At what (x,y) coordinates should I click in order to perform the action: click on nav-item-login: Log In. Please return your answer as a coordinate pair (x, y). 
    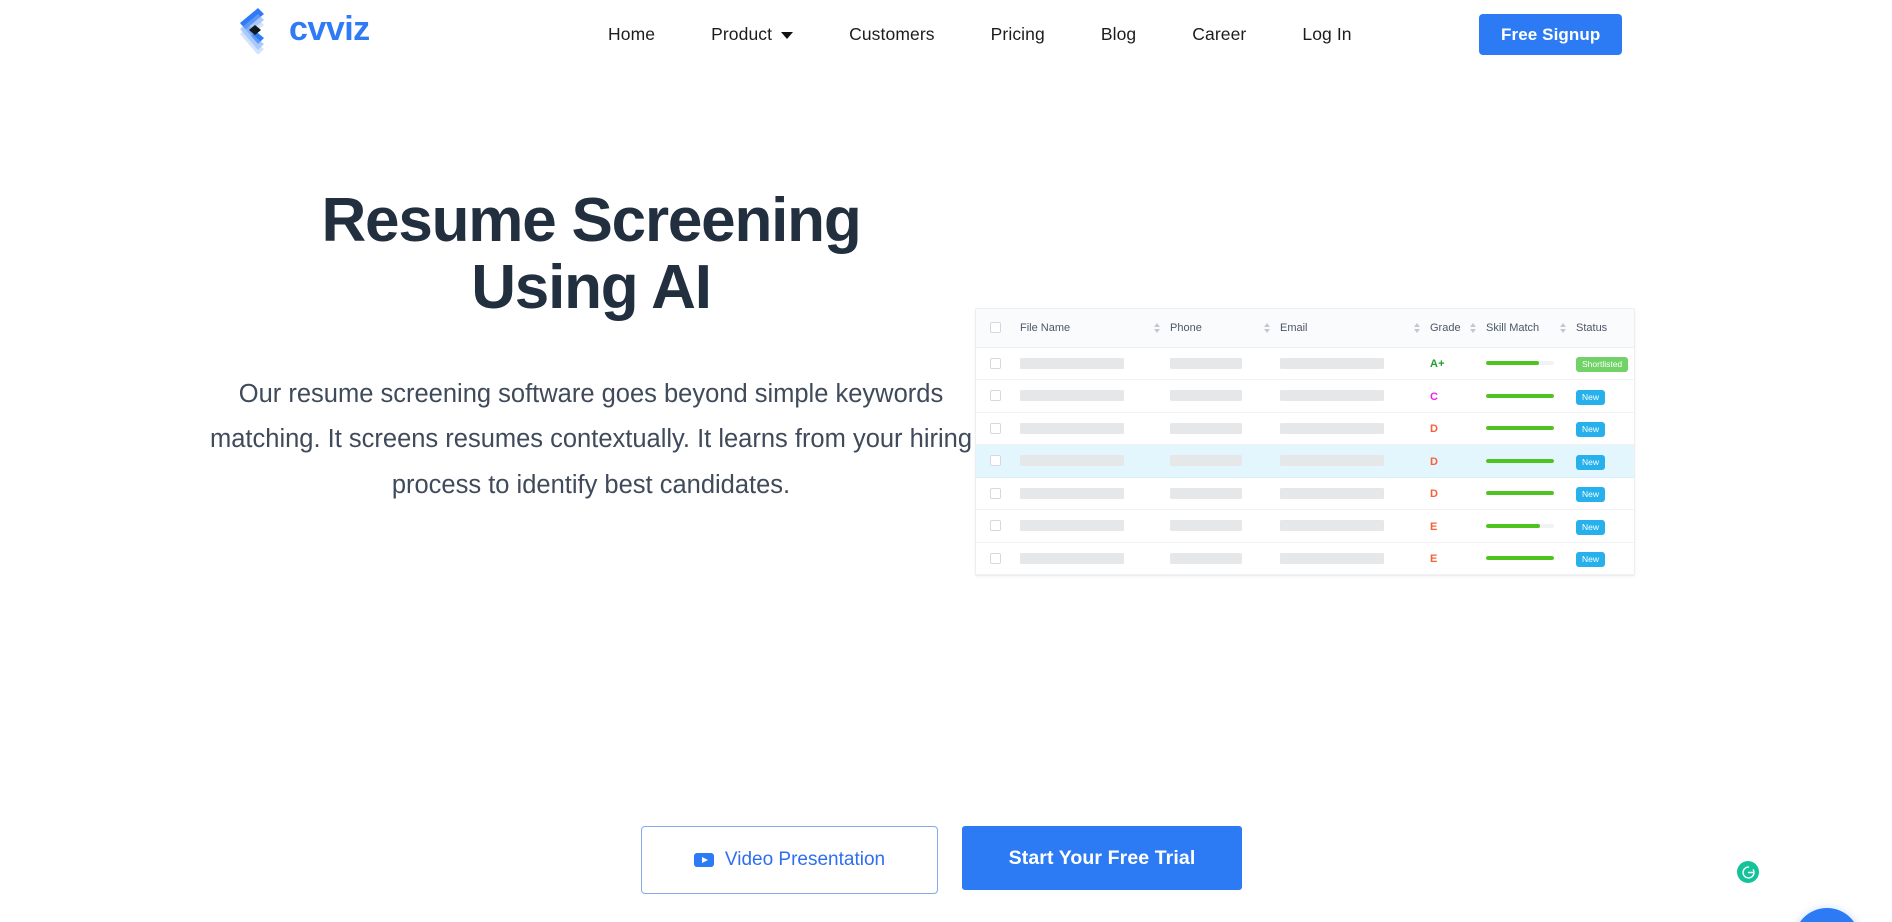
    Looking at the image, I should click on (1326, 34).